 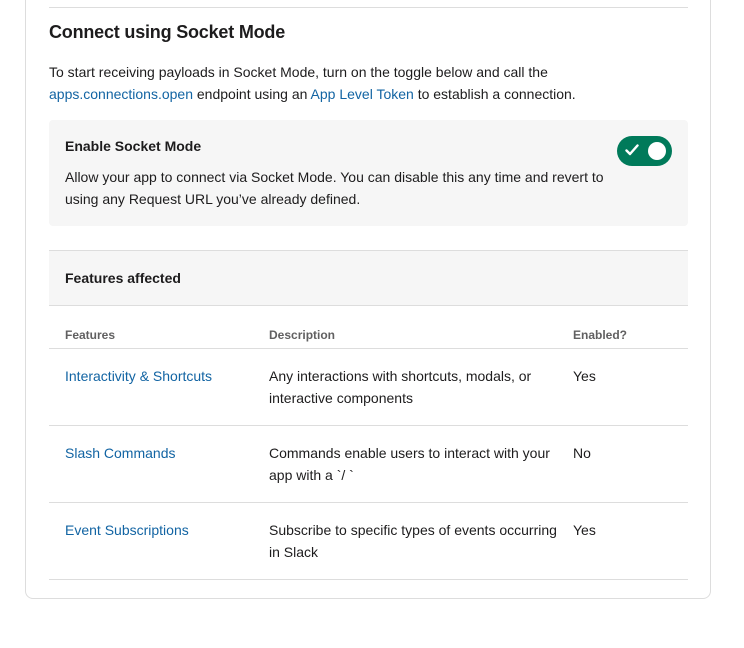 What do you see at coordinates (252, 94) in the screenshot?
I see `intro-mid: endpoint using an` at bounding box center [252, 94].